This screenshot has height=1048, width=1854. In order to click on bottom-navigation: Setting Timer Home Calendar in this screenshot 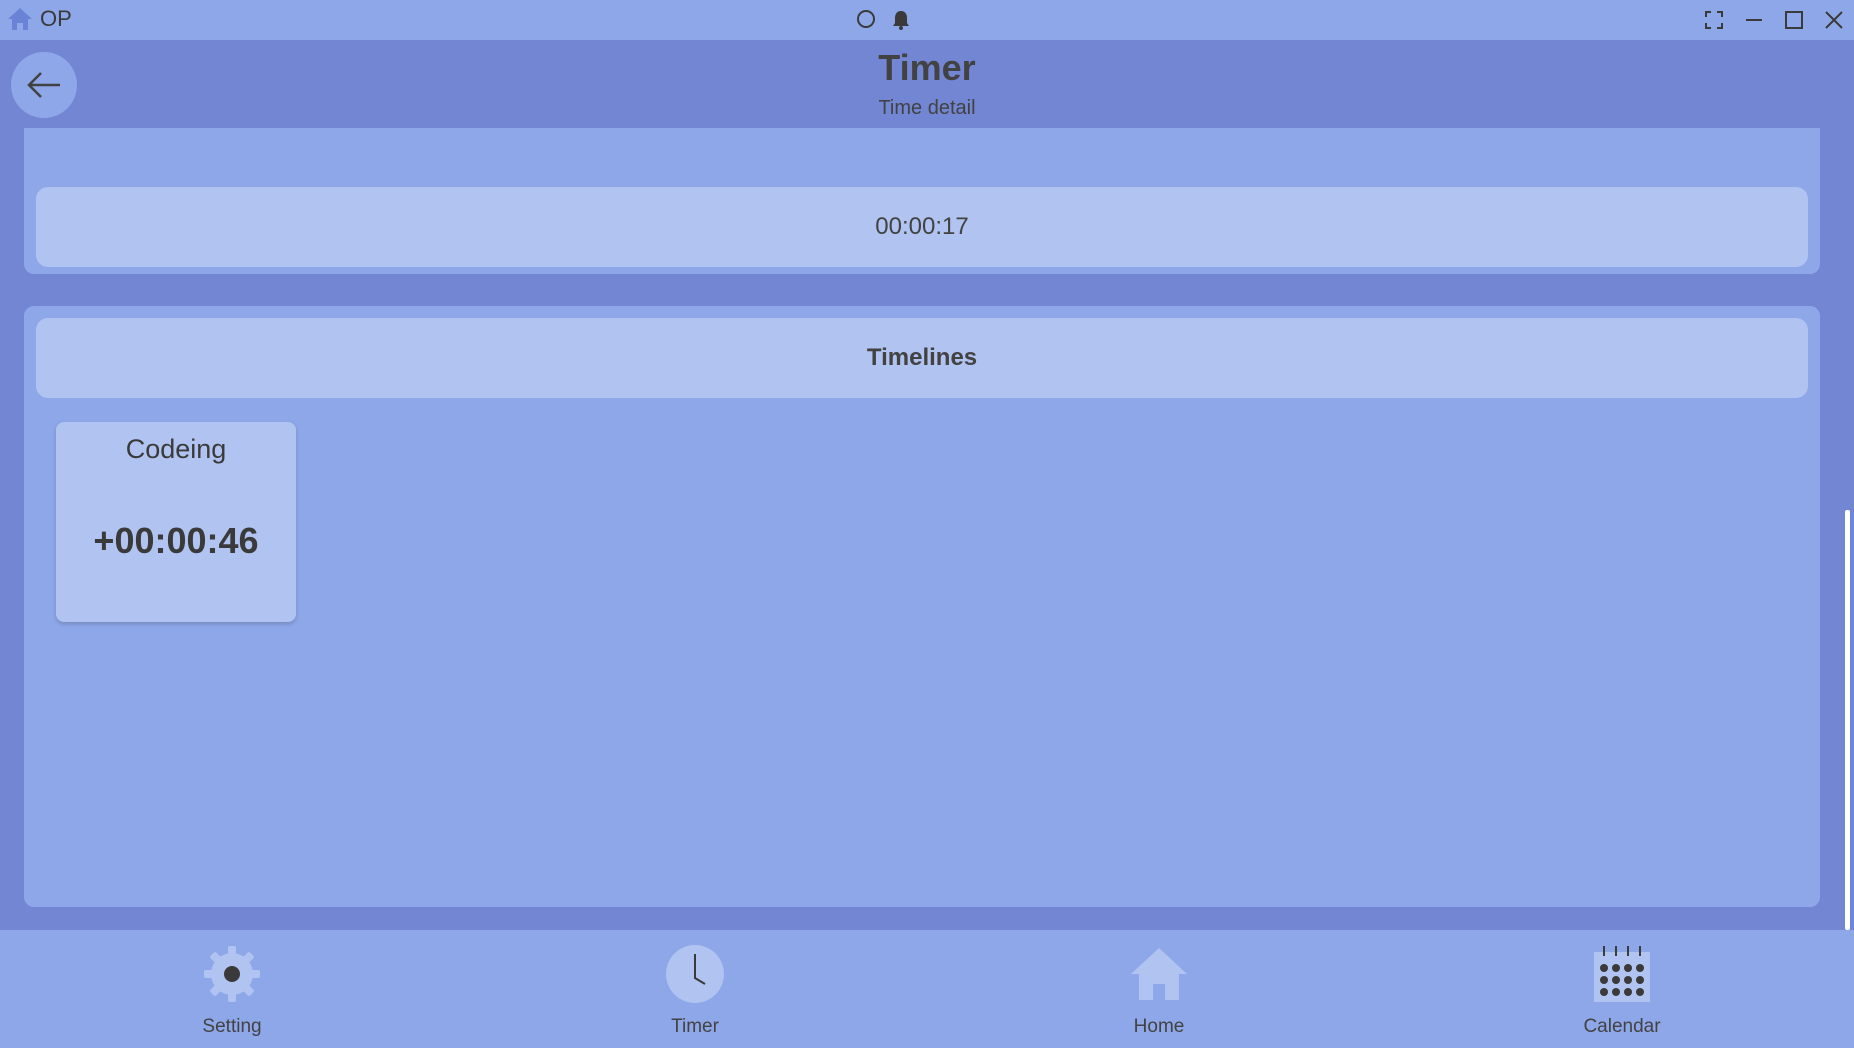, I will do `click(927, 989)`.